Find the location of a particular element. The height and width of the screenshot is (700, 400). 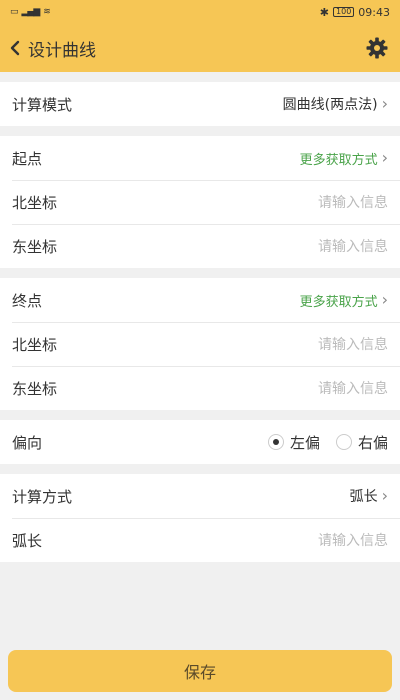

start-east-label: 东坐标 is located at coordinates (35, 246).